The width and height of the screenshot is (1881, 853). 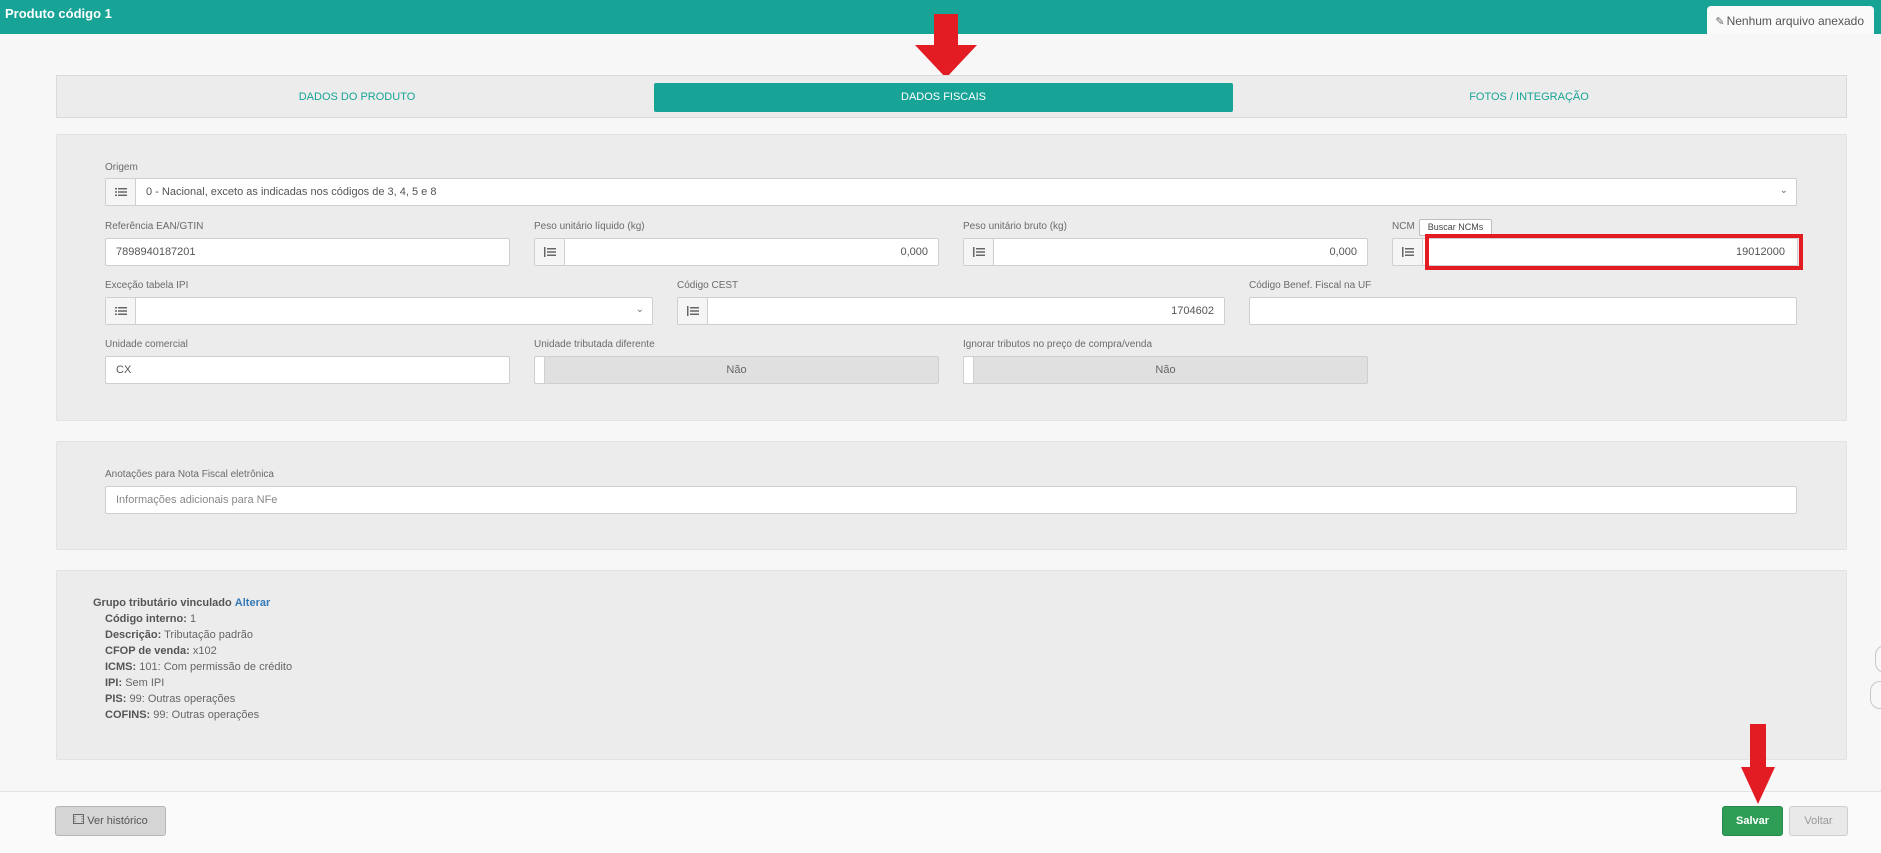 What do you see at coordinates (147, 285) in the screenshot?
I see `excecao-ipi-label: Exceção tabela IPI` at bounding box center [147, 285].